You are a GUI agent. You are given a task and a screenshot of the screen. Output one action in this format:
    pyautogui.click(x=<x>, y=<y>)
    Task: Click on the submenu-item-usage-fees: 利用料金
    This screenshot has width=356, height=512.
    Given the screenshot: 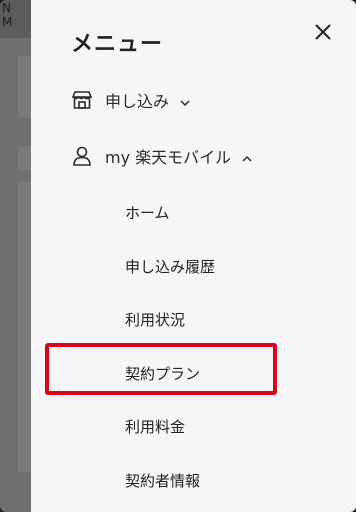 What is the action you would take?
    pyautogui.click(x=155, y=426)
    